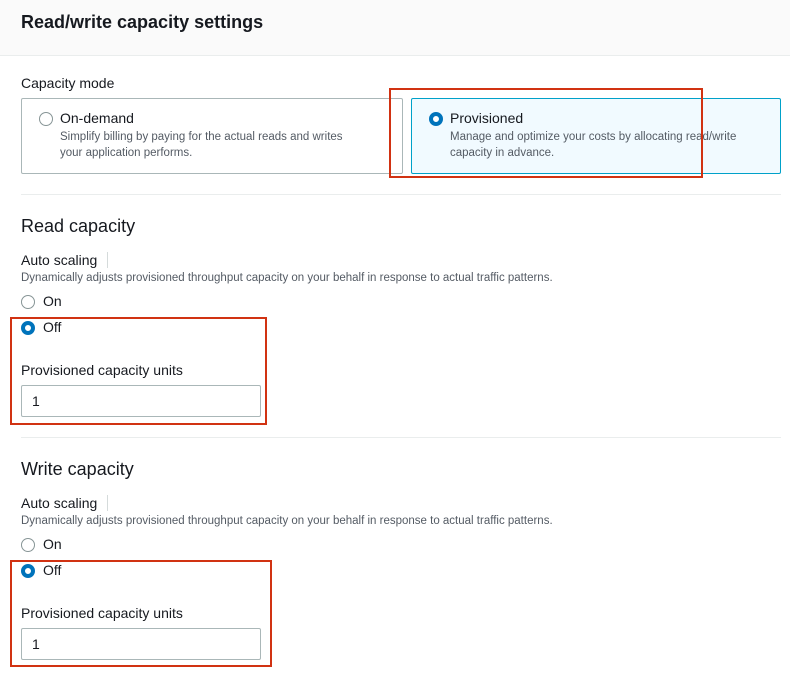 This screenshot has height=677, width=790. Describe the element at coordinates (68, 83) in the screenshot. I see `capacity-mode-label: Capacity mode` at that location.